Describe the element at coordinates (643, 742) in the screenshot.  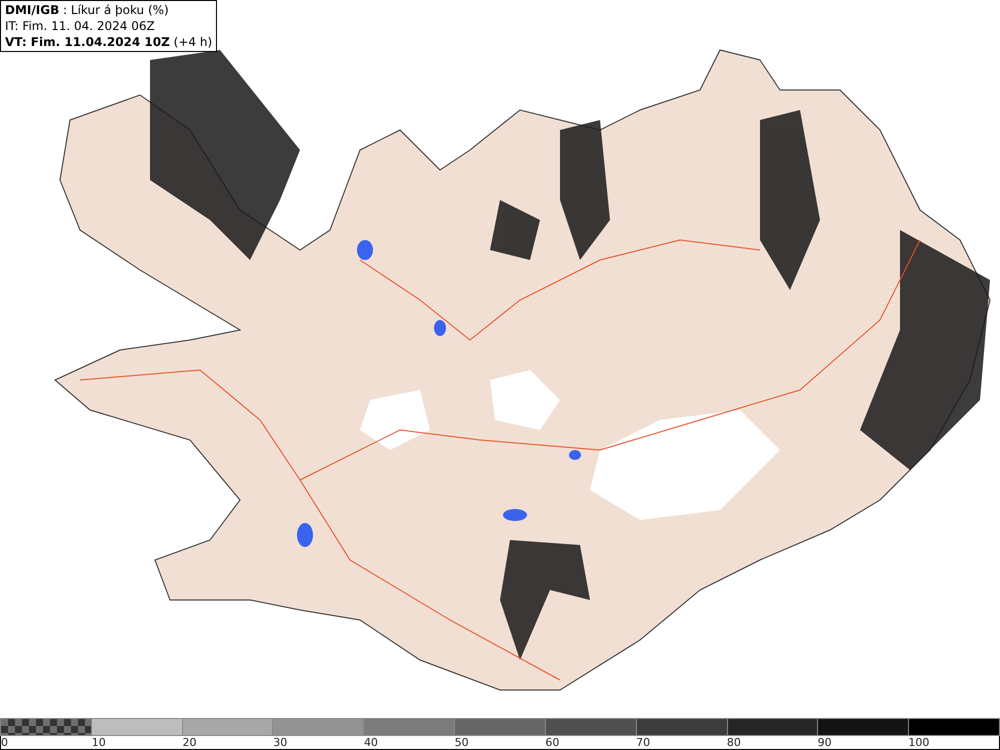
I see `colorbar-label: 70` at that location.